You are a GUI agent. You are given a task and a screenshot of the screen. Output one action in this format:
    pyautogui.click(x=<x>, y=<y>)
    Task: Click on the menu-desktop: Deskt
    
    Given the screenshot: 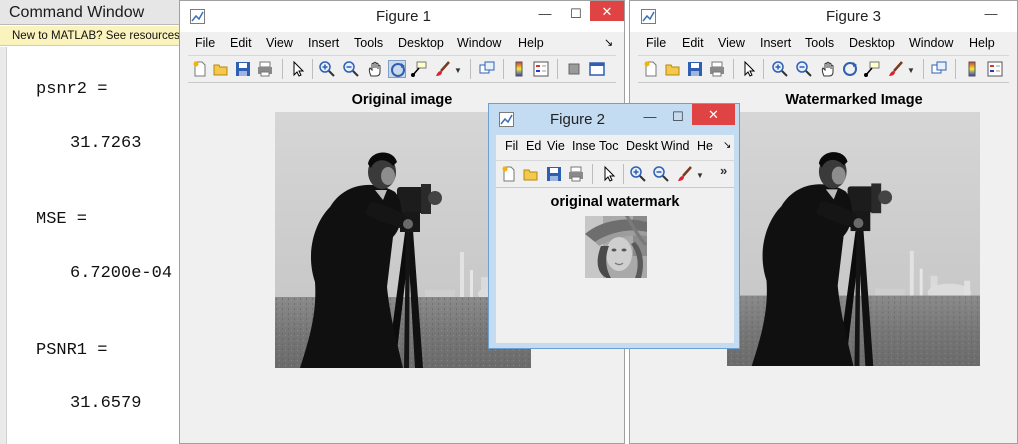 What is the action you would take?
    pyautogui.click(x=642, y=146)
    